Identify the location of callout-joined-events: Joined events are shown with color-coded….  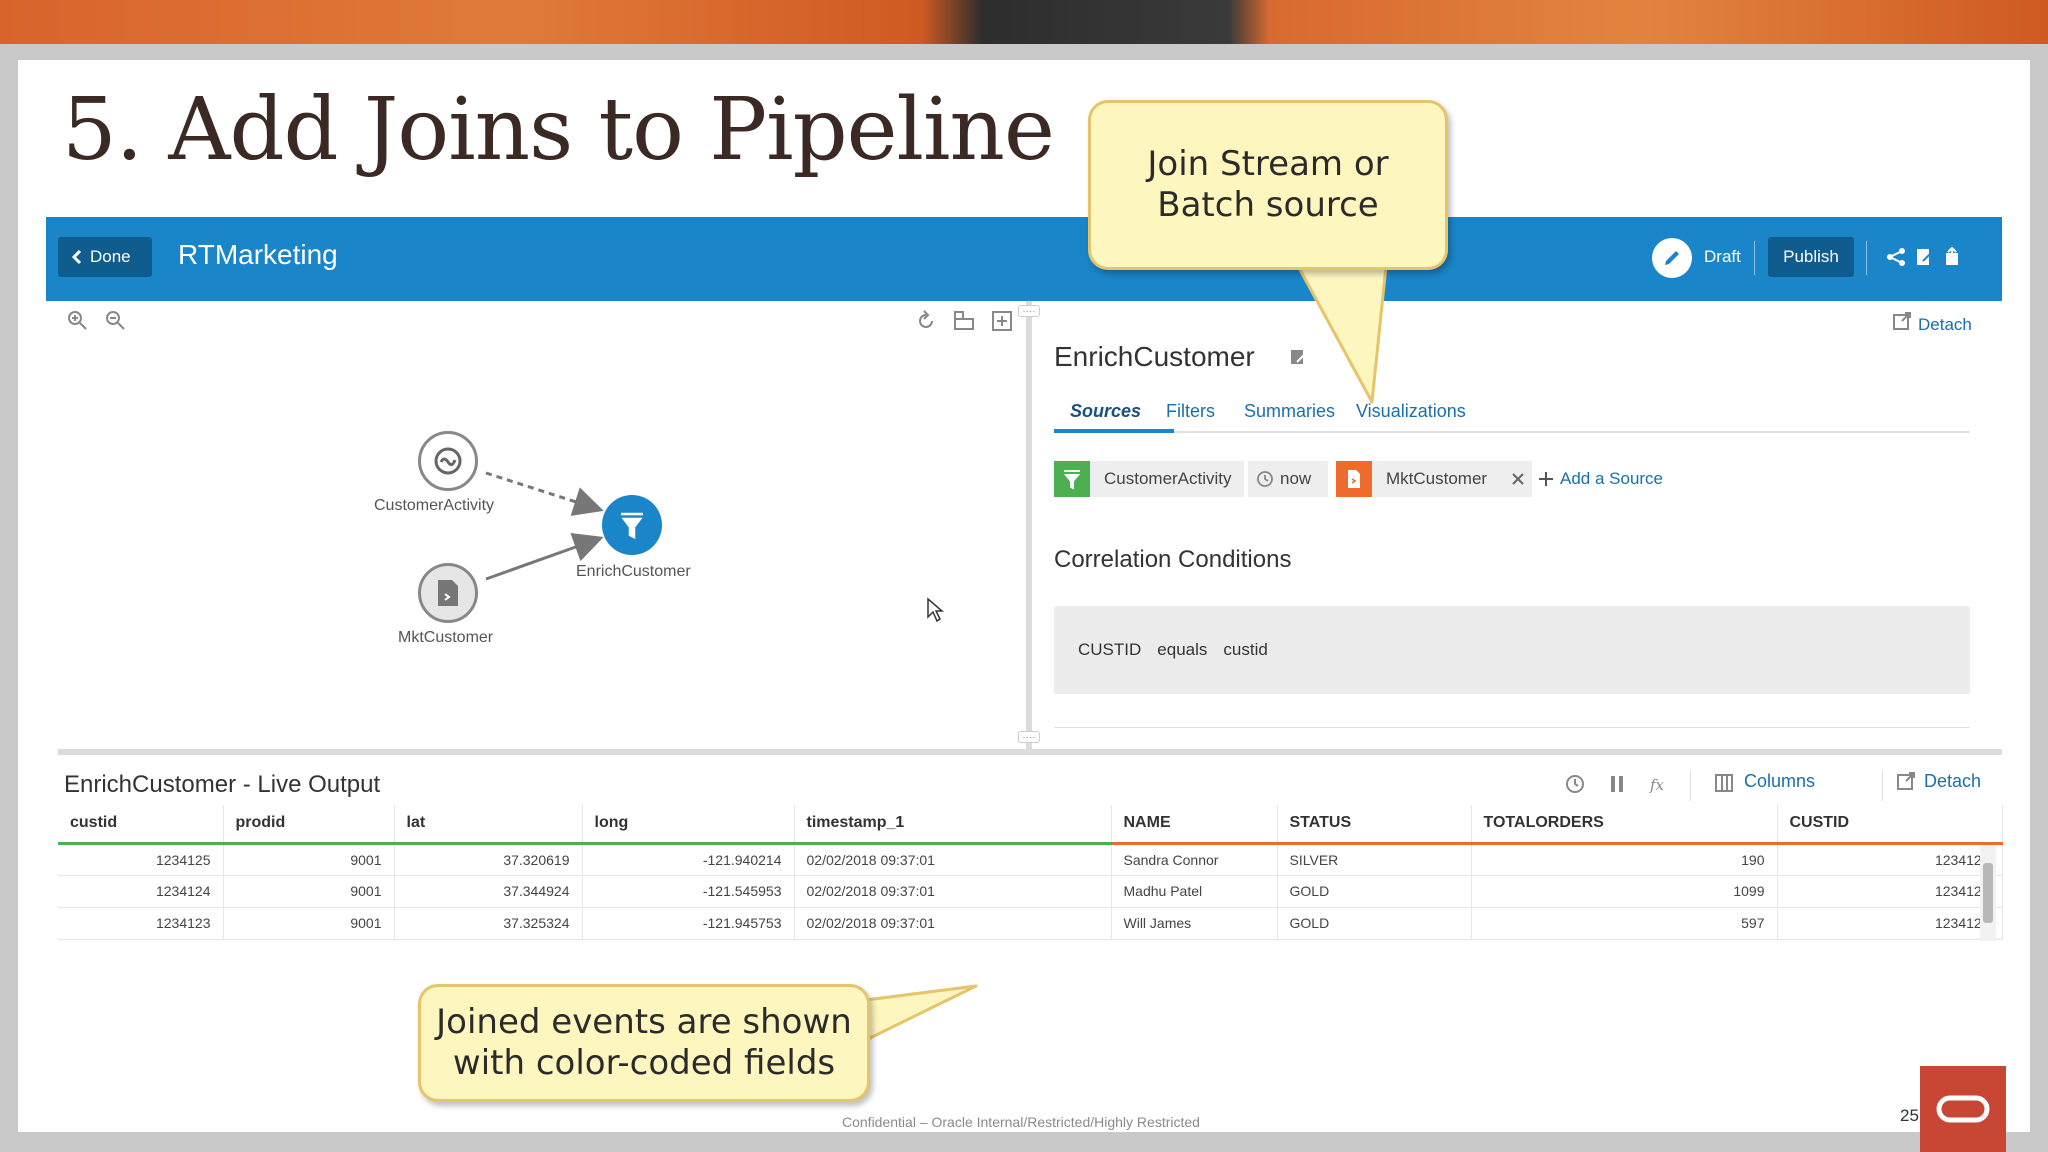
(644, 1043).